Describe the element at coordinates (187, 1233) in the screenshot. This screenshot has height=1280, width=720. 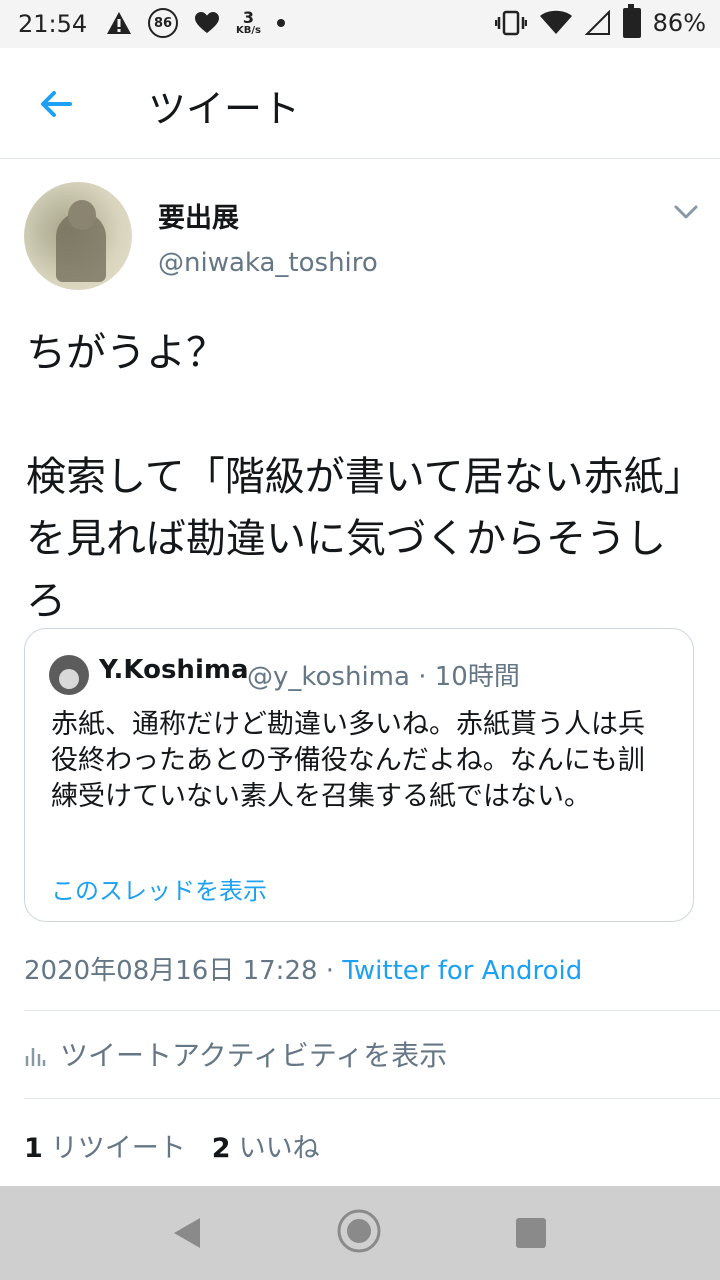
I see `nav-back-icon` at that location.